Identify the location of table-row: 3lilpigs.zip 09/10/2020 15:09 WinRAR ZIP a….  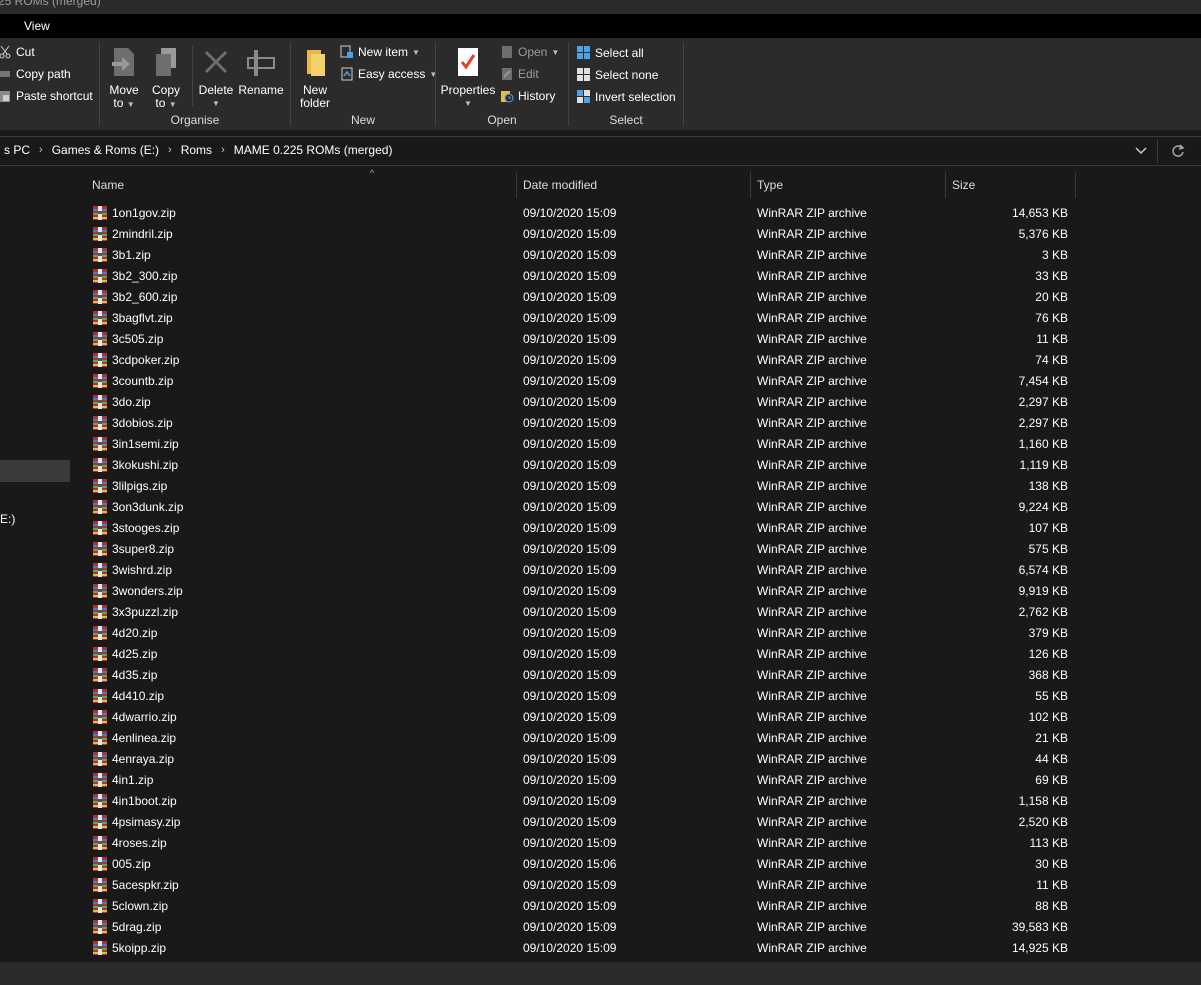
(579, 486).